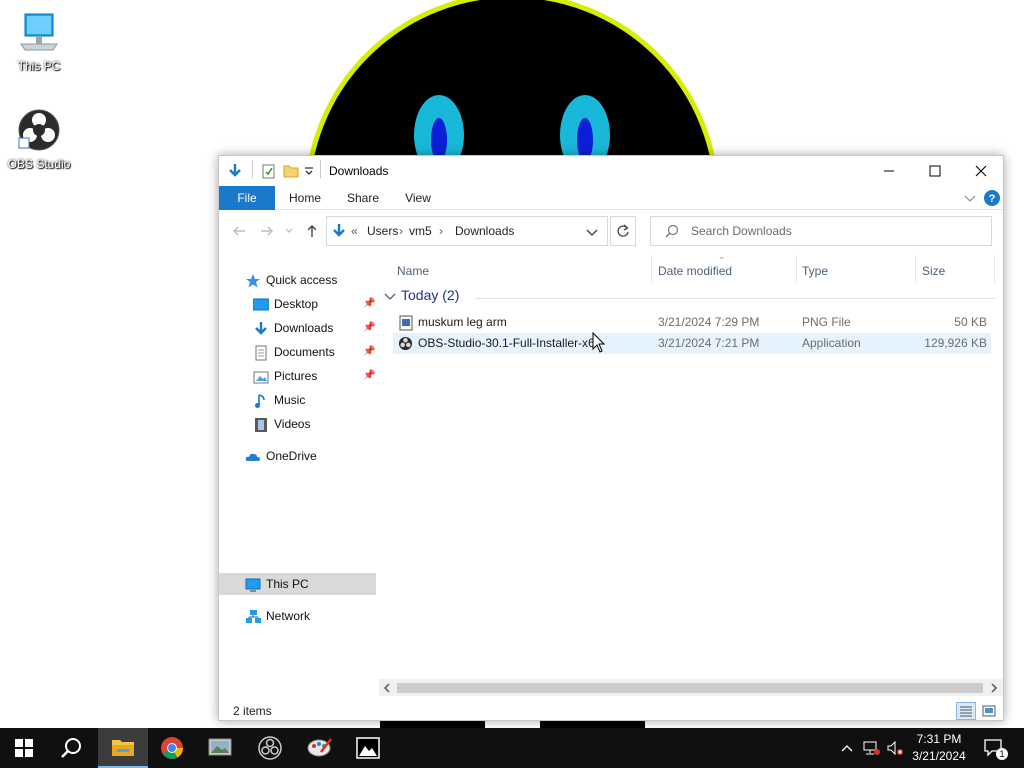  Describe the element at coordinates (304, 352) in the screenshot. I see `nav-item-label: Documents` at that location.